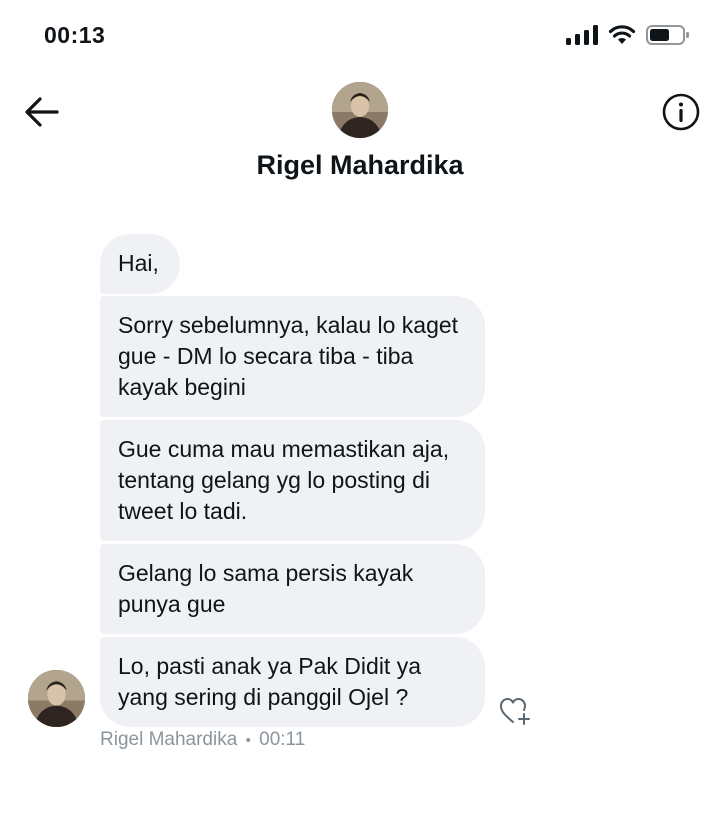  I want to click on conversation-title: Rigel Mahardika, so click(360, 165).